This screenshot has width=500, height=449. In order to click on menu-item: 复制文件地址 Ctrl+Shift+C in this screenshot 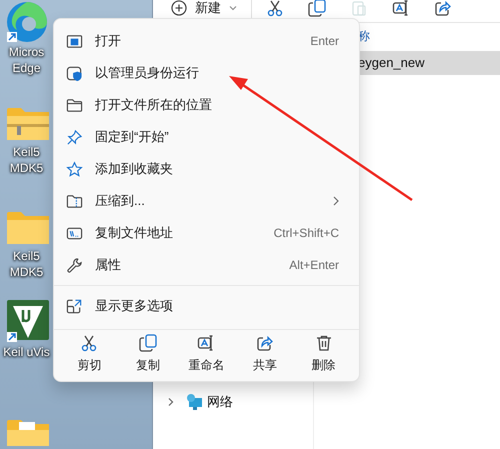, I will do `click(206, 233)`.